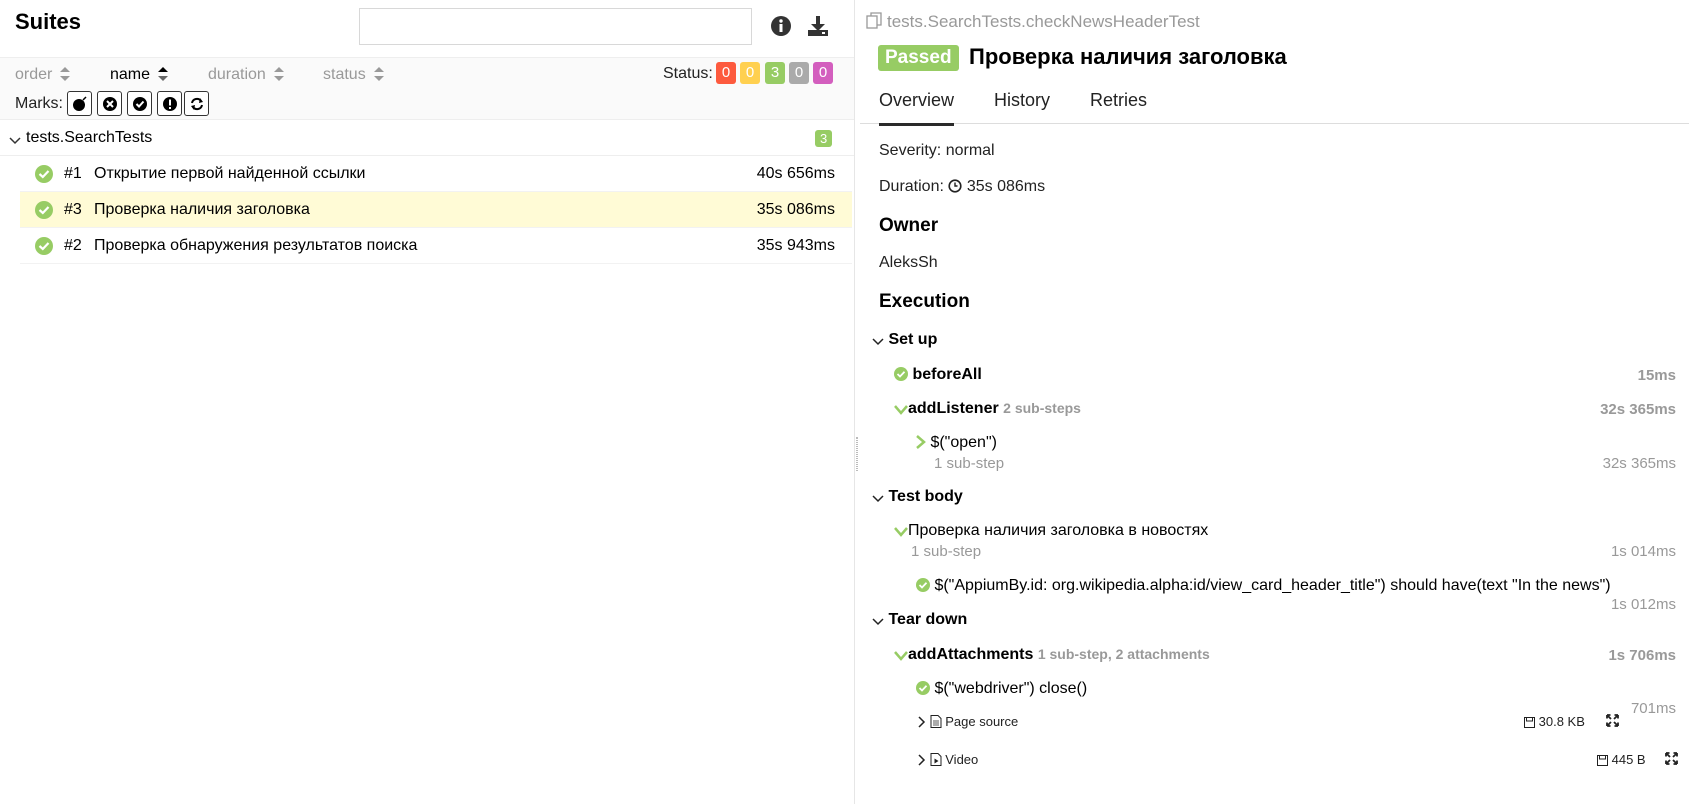 This screenshot has width=1689, height=804. Describe the element at coordinates (139, 103) in the screenshot. I see `new-passed-icon` at that location.